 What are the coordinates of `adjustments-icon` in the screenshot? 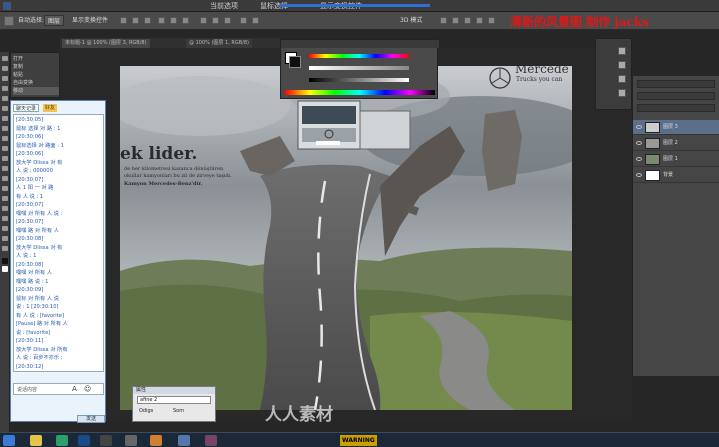 It's located at (622, 51).